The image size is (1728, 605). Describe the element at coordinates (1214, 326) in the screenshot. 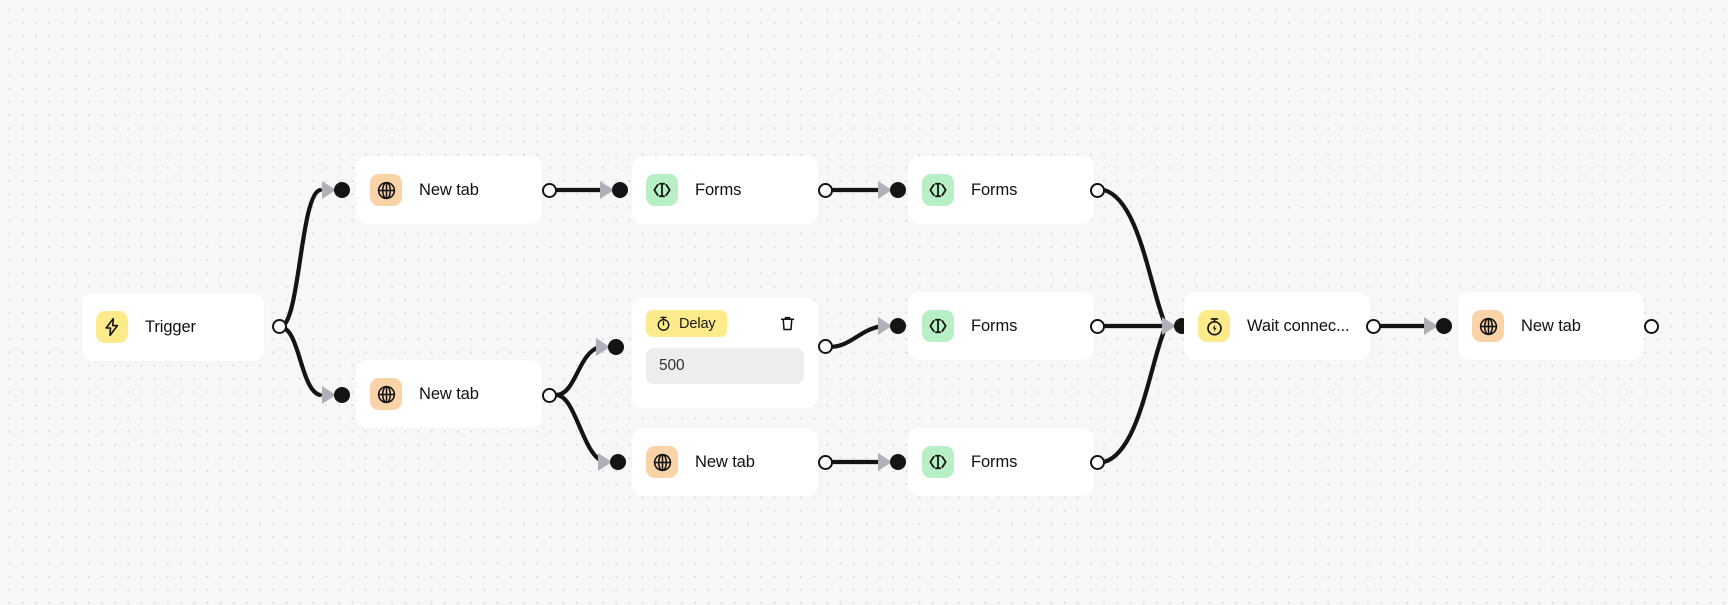

I see `stopwatch-bolt-icon` at that location.